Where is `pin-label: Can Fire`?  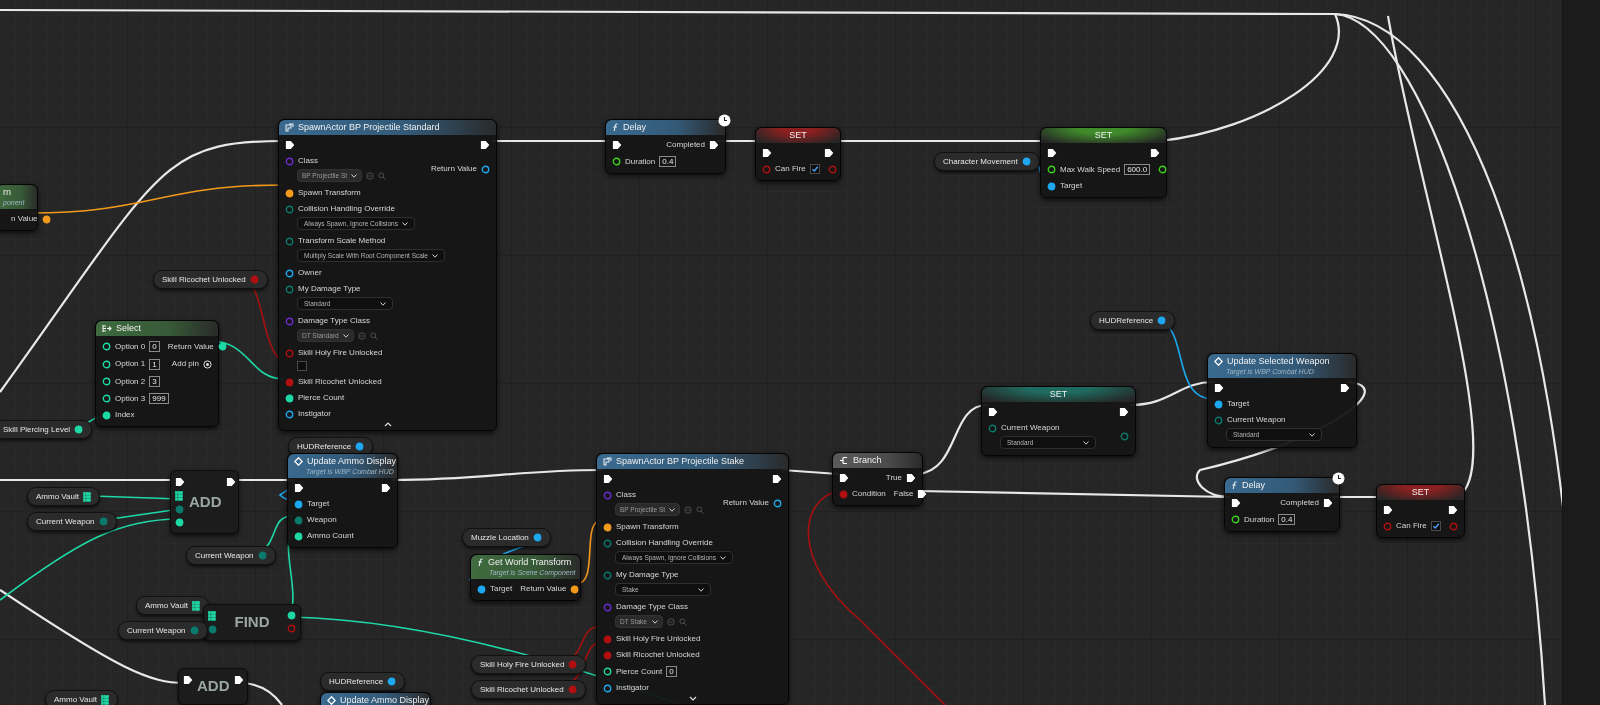
pin-label: Can Fire is located at coordinates (790, 169).